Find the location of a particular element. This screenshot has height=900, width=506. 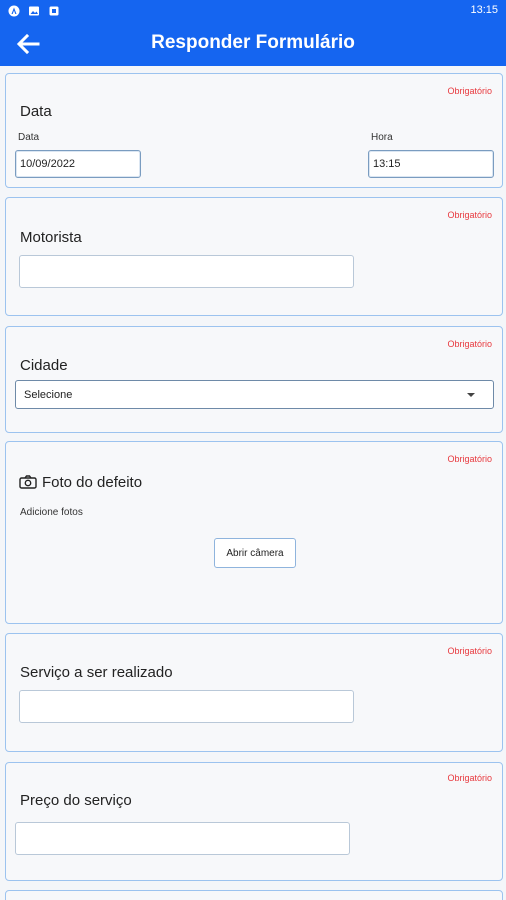

service-question-card: Obrigatório Serviço a ser realizado is located at coordinates (254, 692).